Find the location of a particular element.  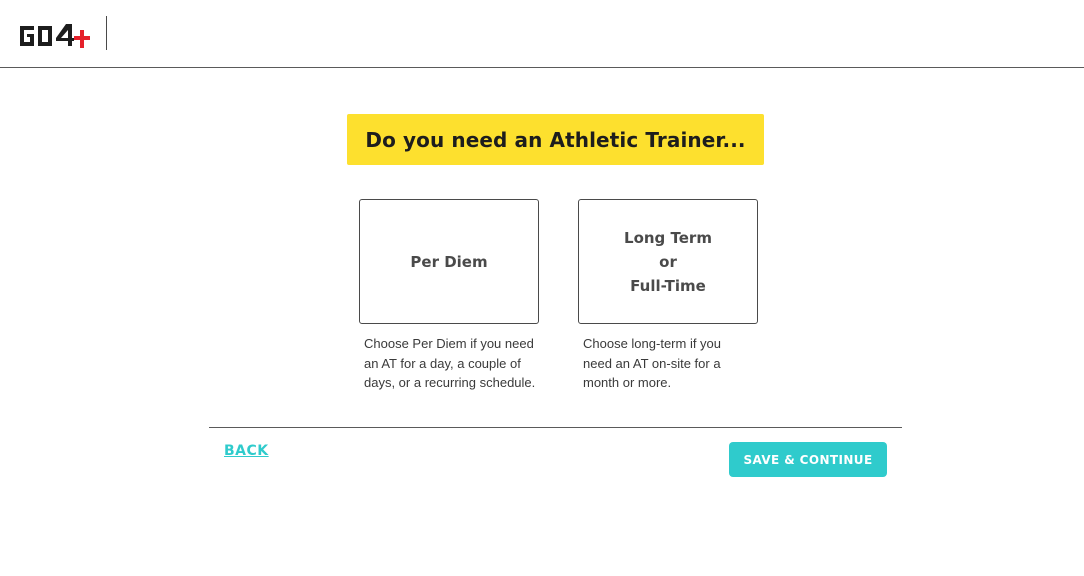

option-long-term-card: Long Term or Full-Time is located at coordinates (668, 261).